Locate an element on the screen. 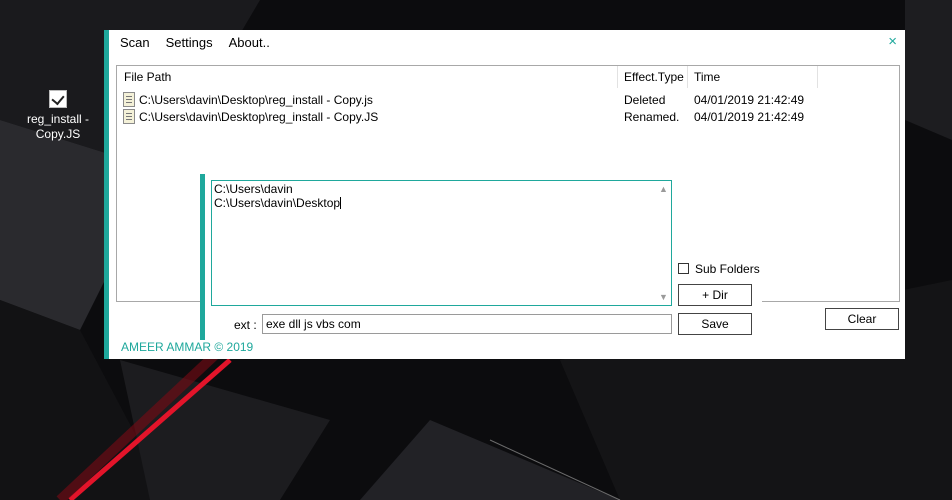  scroll-up-icon: ▲ is located at coordinates (663, 189).